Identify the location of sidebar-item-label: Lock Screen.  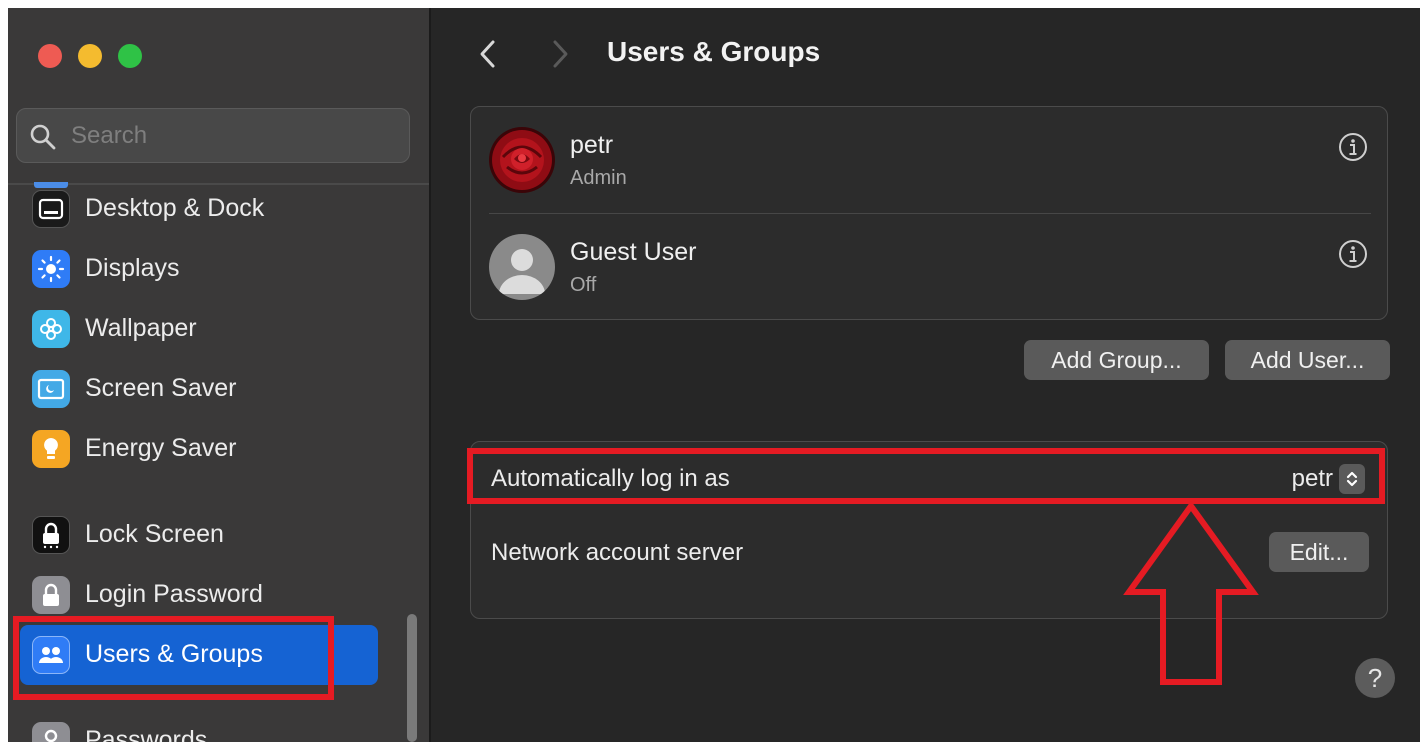
(154, 534).